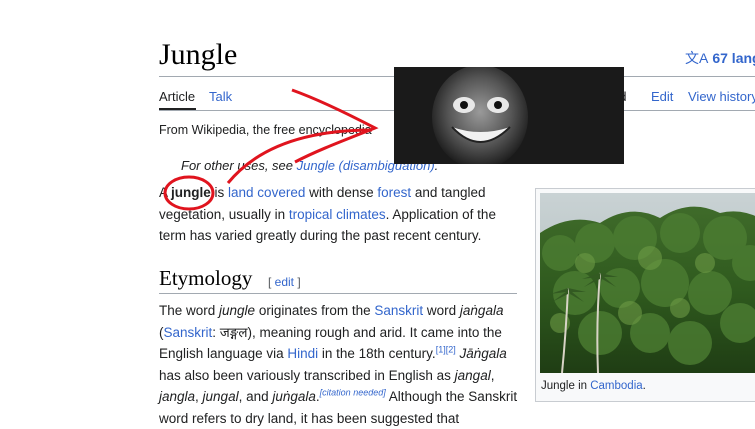 This screenshot has height=429, width=755. What do you see at coordinates (472, 375) in the screenshot?
I see `term: jangal` at bounding box center [472, 375].